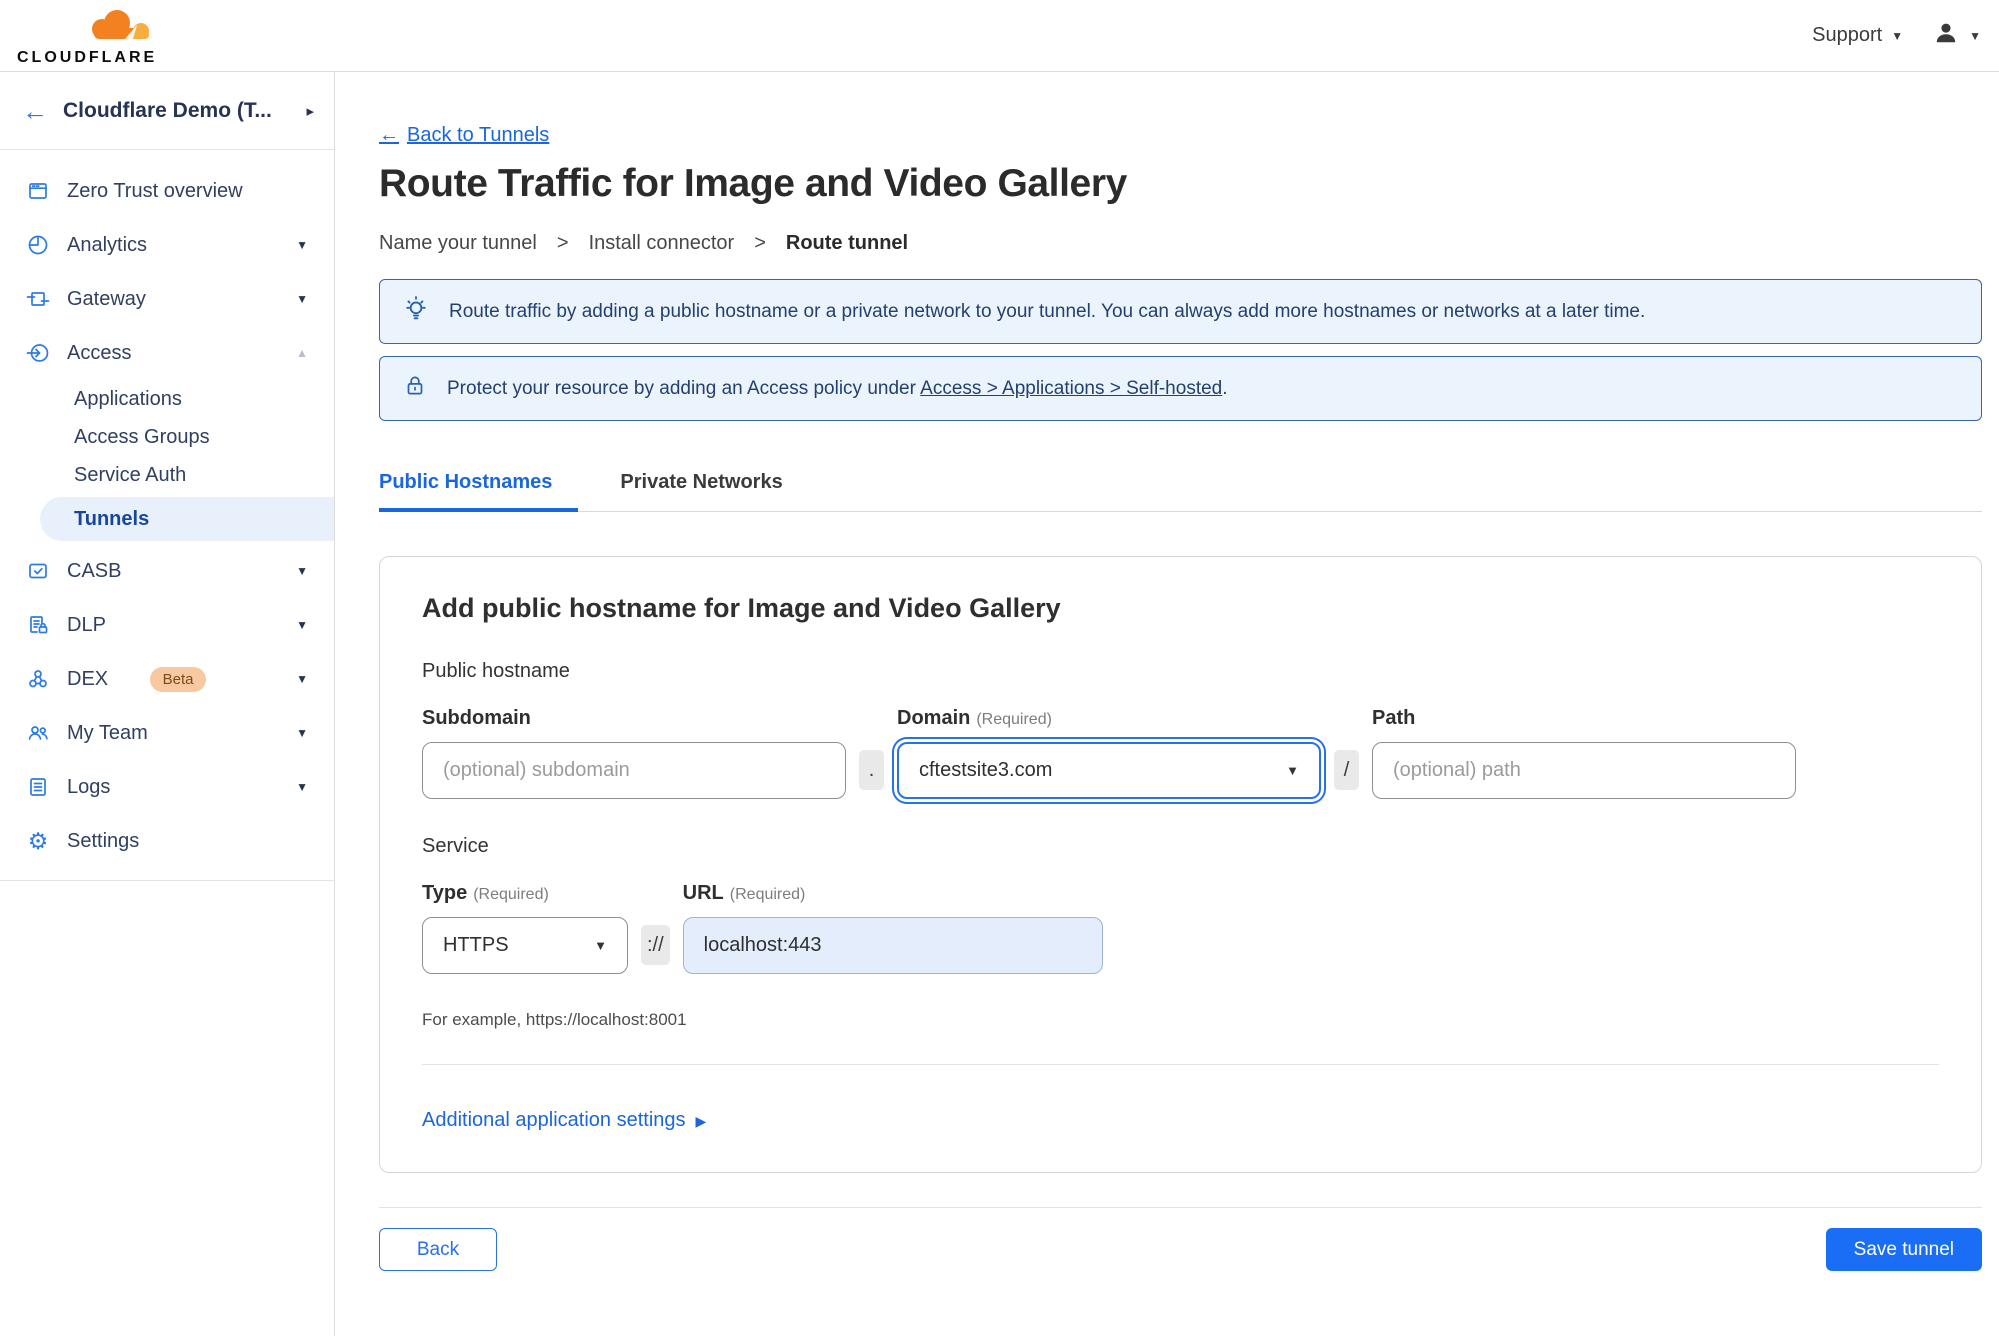 The height and width of the screenshot is (1336, 1999). What do you see at coordinates (1903, 1249) in the screenshot?
I see `save-tunnel-button: Save tunnel` at bounding box center [1903, 1249].